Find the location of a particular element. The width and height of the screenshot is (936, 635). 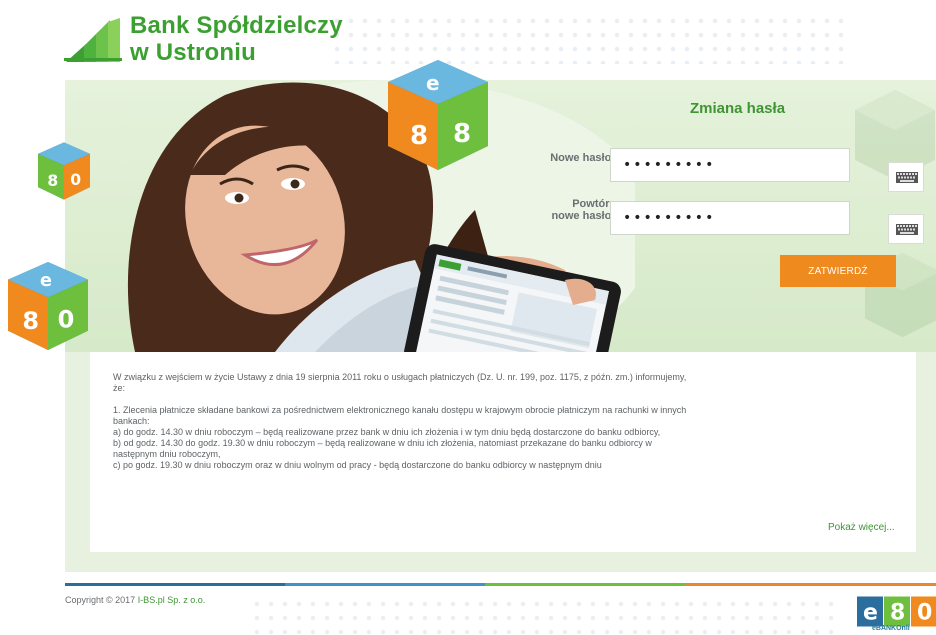

new-password-label: Nowe hasło: is located at coordinates (582, 158).